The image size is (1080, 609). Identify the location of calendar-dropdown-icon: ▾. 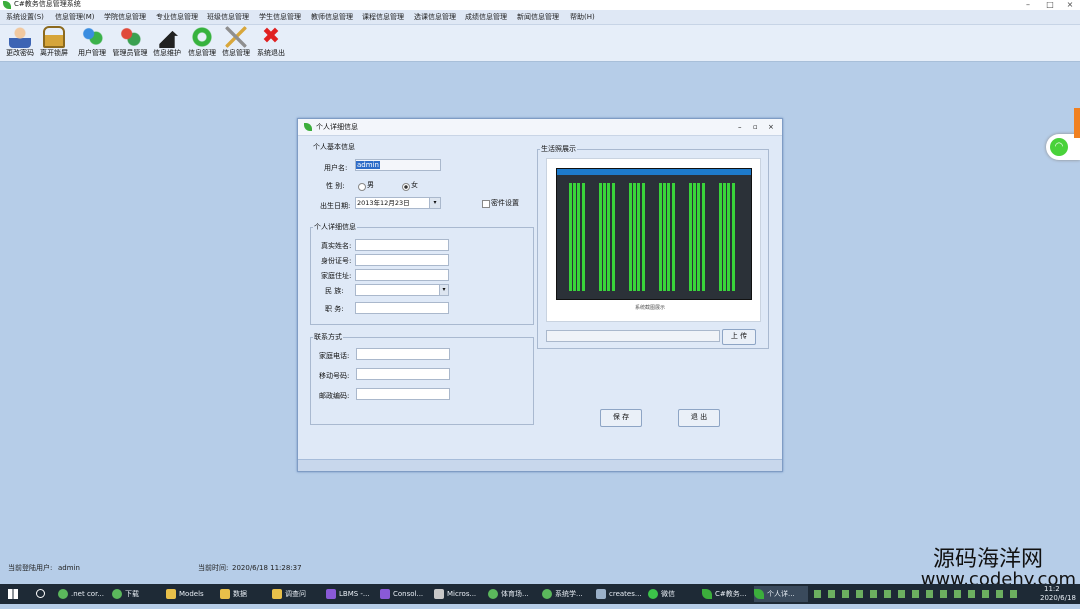
(434, 203).